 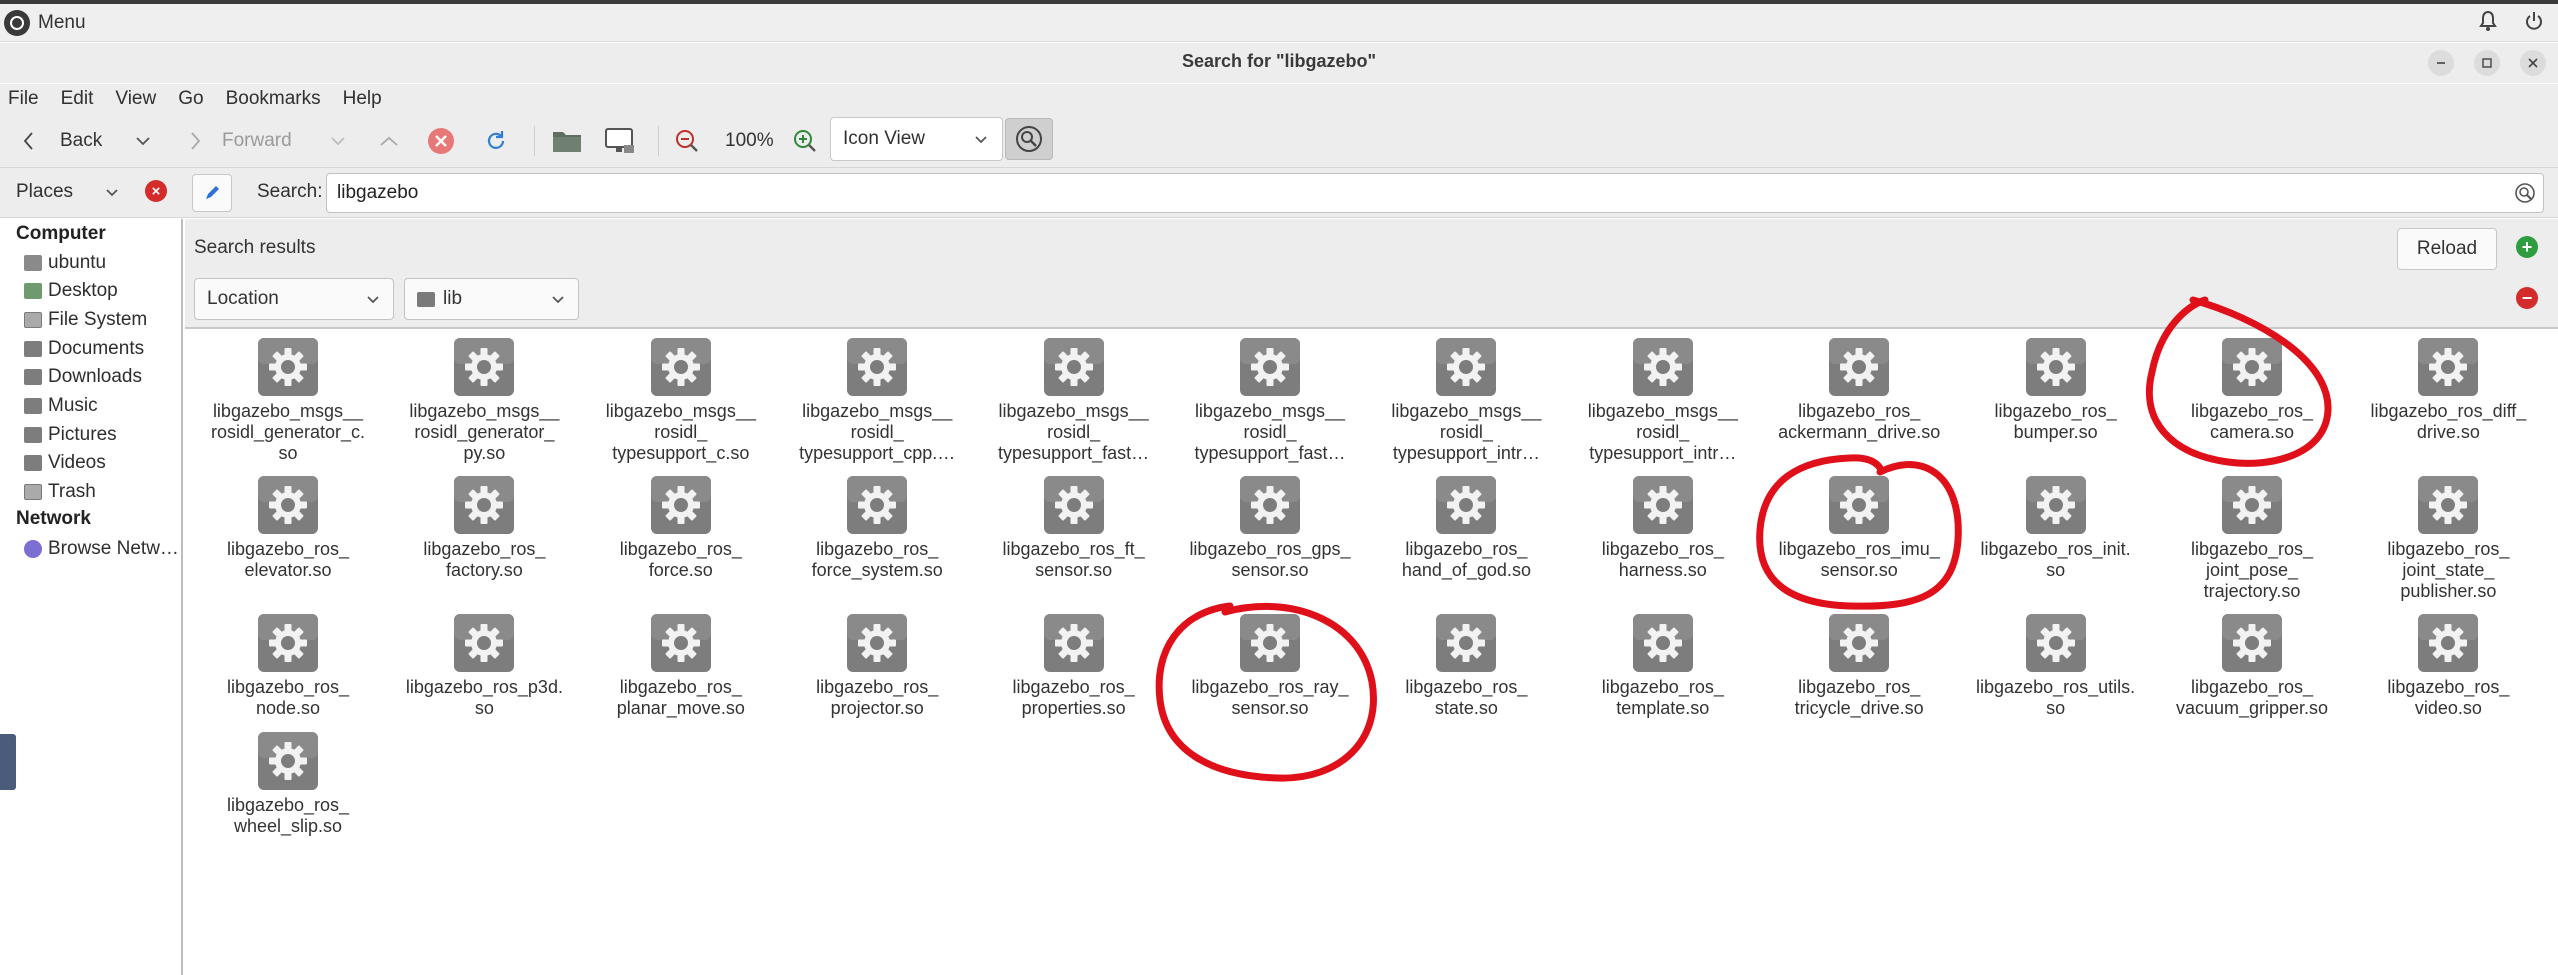 I want to click on sidebar-item-downloads: Downloads, so click(x=83, y=377).